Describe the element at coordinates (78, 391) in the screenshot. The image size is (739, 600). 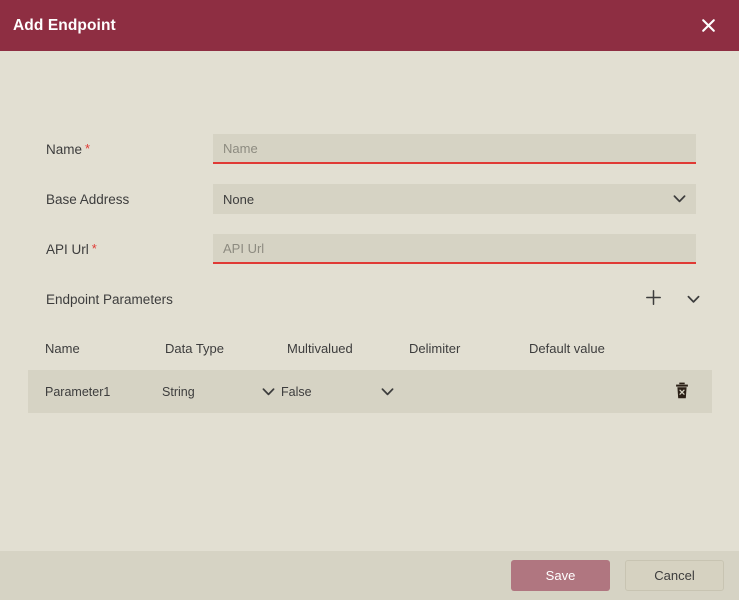
I see `parameter-name: Parameter1` at that location.